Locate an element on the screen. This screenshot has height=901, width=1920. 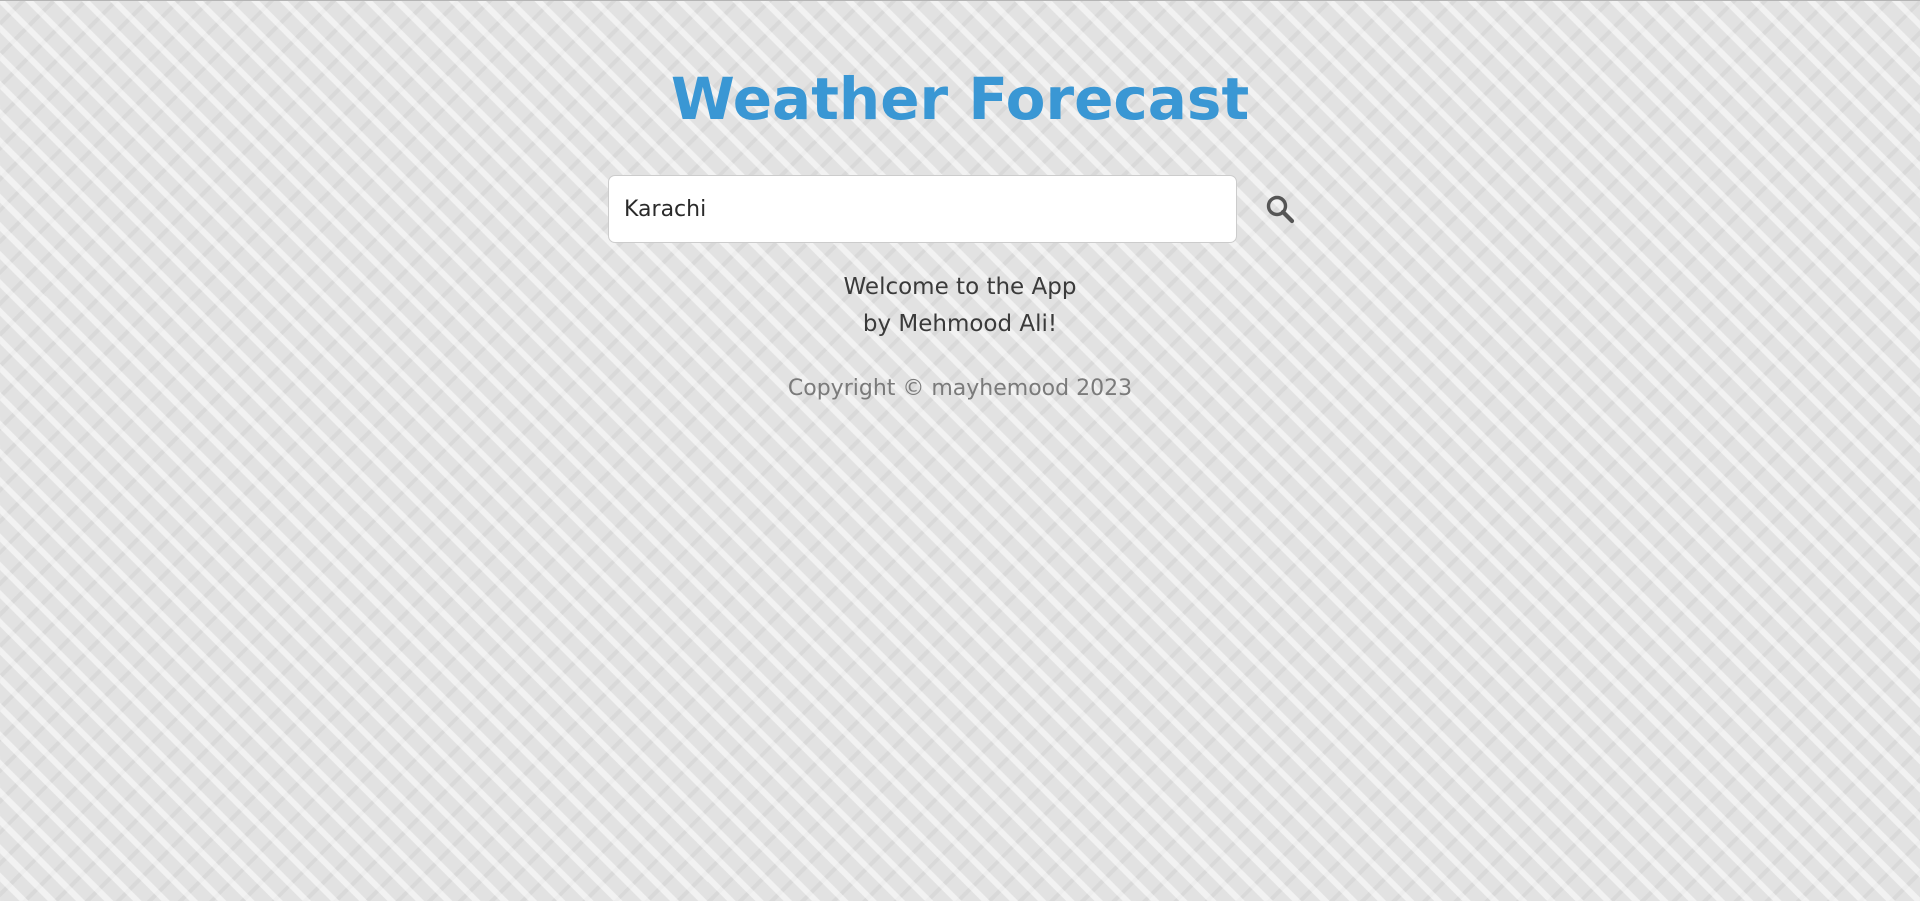
search-icon is located at coordinates (1280, 209).